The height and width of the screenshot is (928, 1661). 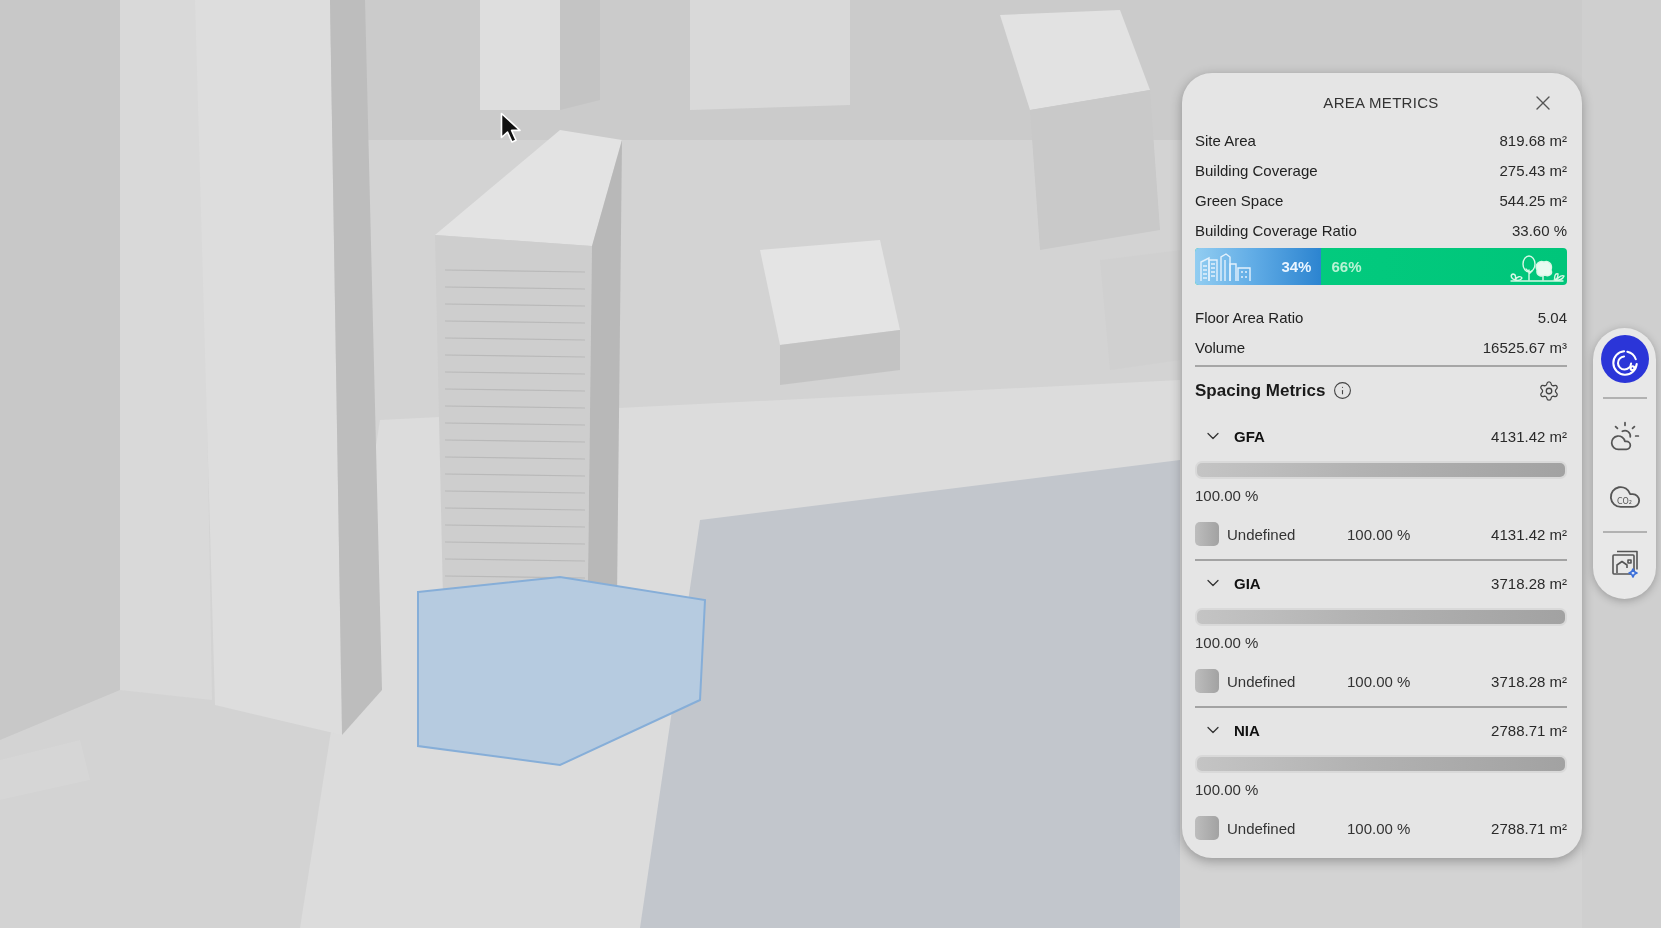 I want to click on metric-value: 16525.67 m³, so click(x=1524, y=347).